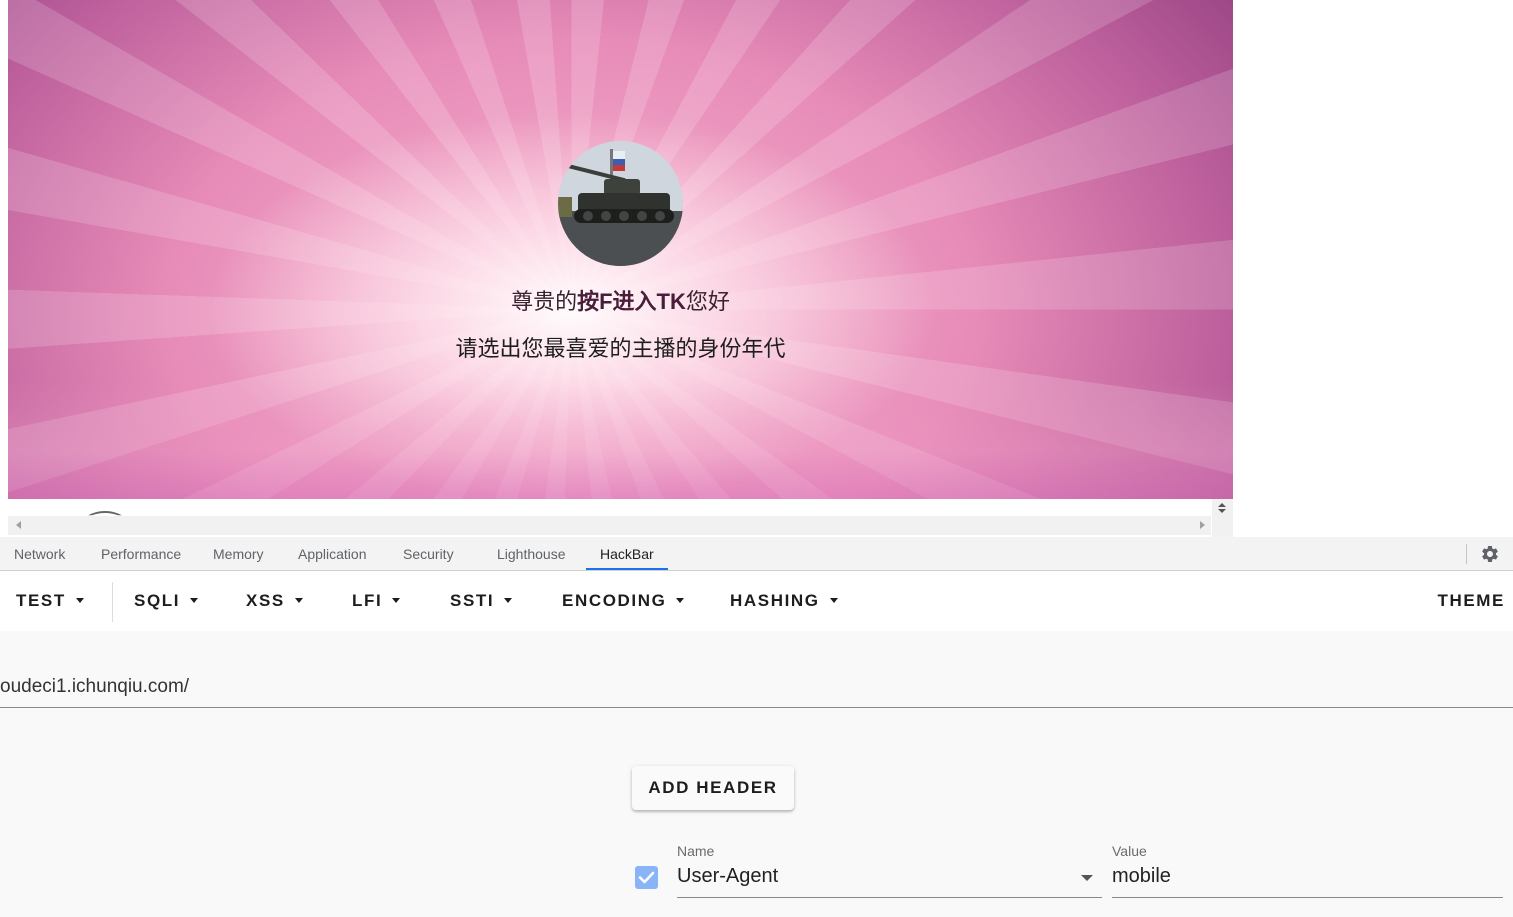 Image resolution: width=1513 pixels, height=917 pixels. I want to click on menu-sqli-button: SQLI, so click(158, 601).